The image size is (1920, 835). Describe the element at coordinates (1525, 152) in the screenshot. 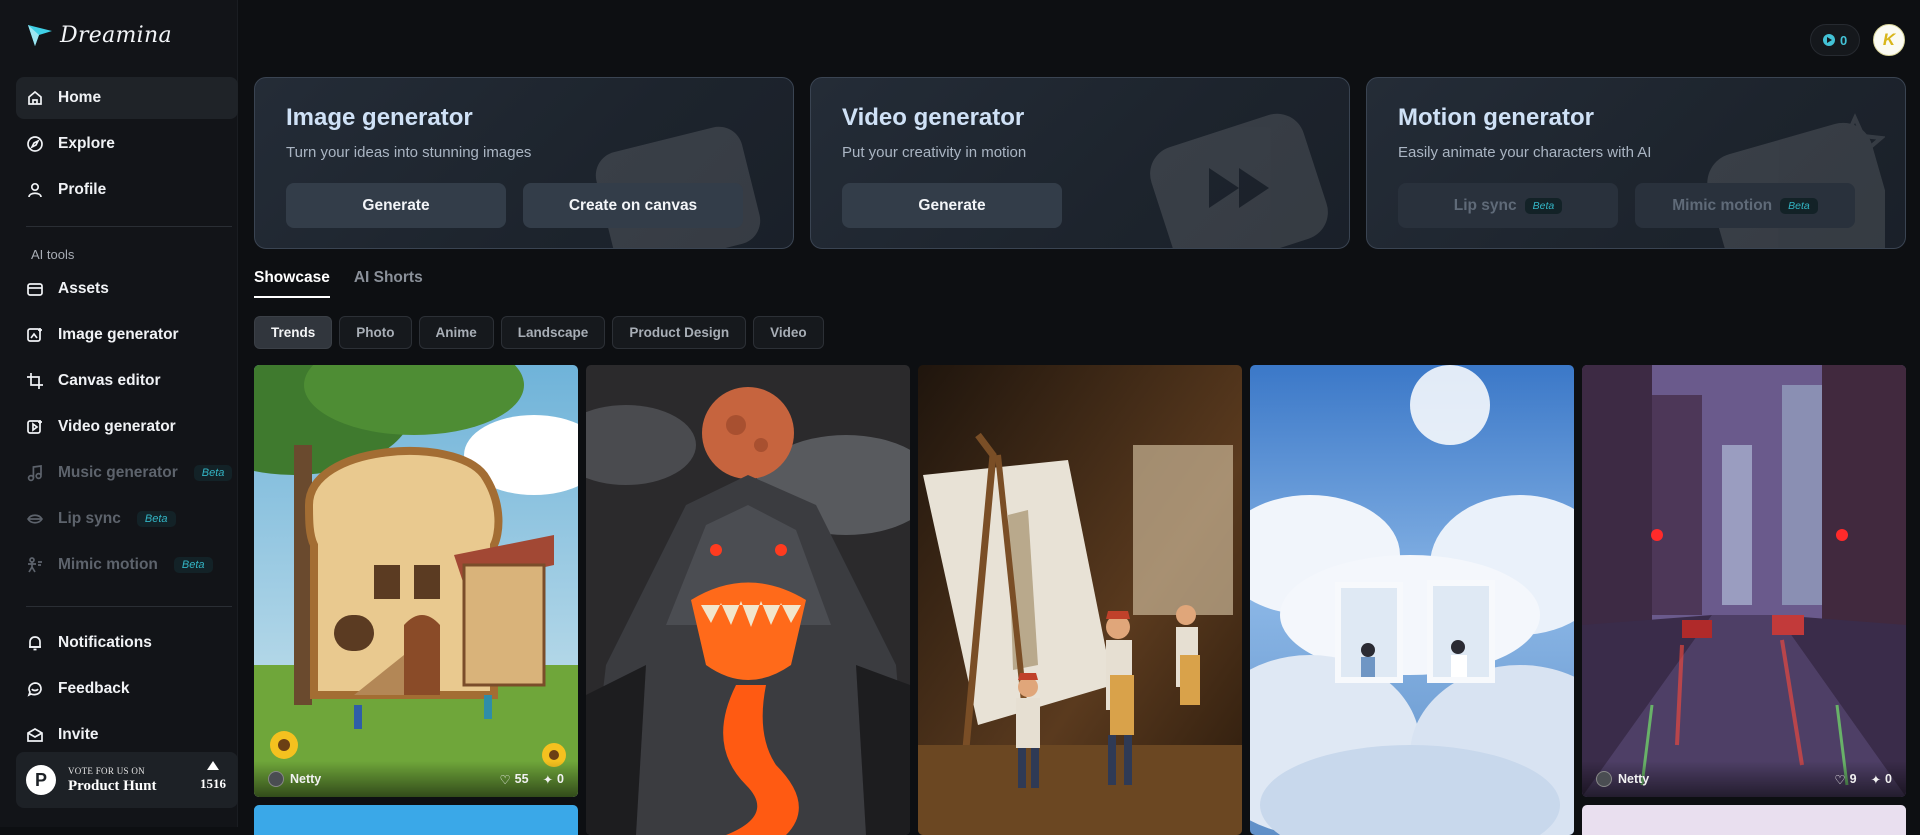

I see `card-subtitle: Easily animate your characters with AI` at that location.